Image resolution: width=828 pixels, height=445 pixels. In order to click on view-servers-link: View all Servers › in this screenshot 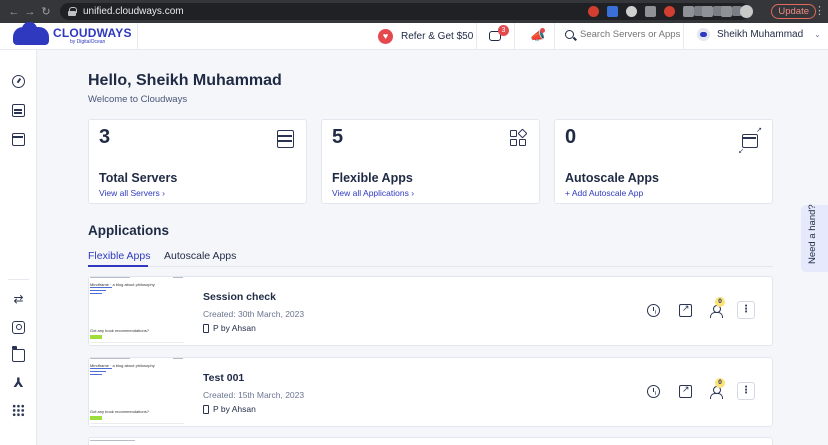, I will do `click(132, 193)`.